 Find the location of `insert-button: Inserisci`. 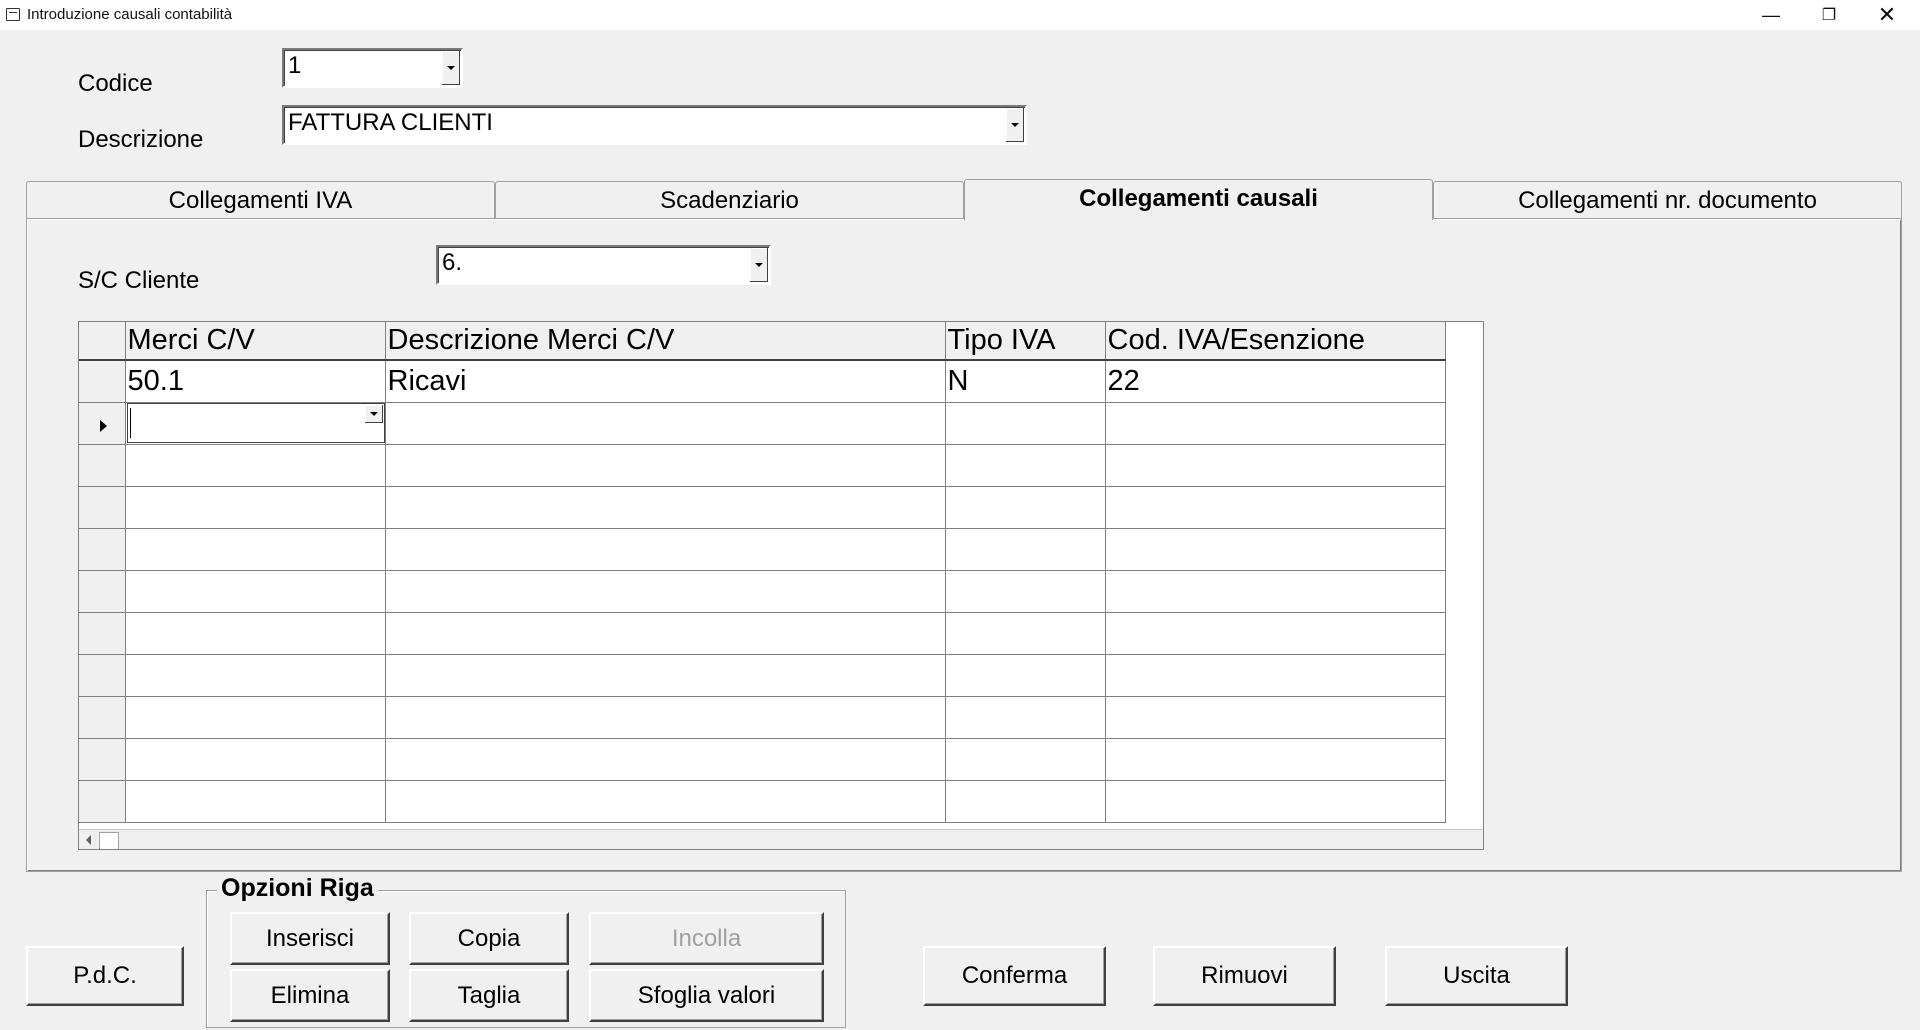

insert-button: Inserisci is located at coordinates (310, 938).